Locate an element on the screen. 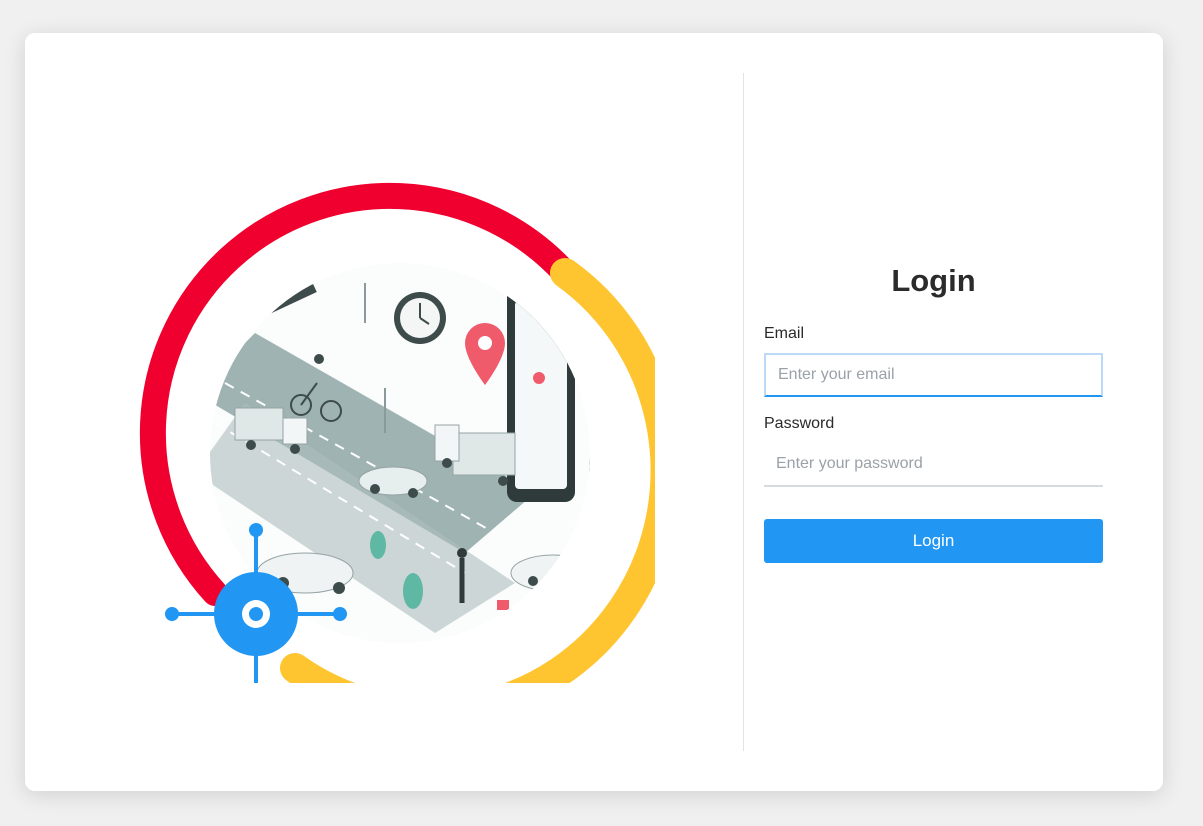  password-input is located at coordinates (933, 465).